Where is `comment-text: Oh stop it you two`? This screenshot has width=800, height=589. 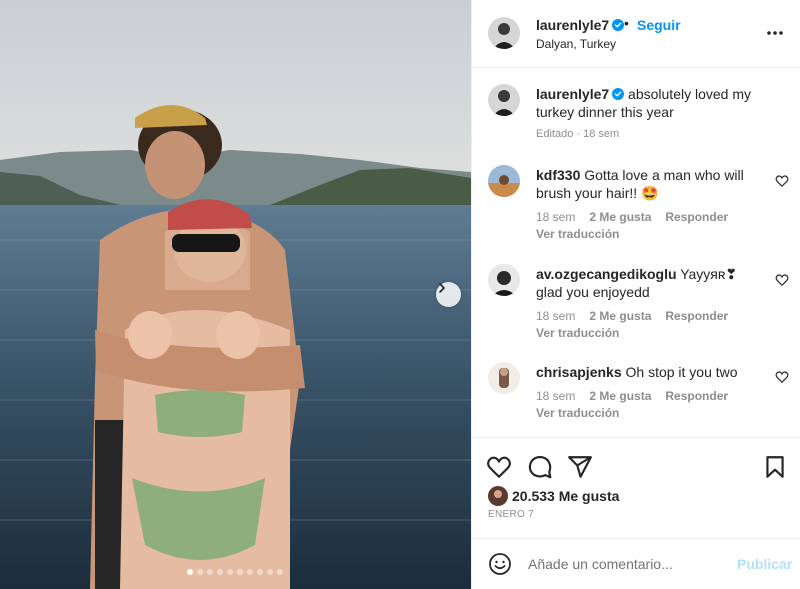
comment-text: Oh stop it you two is located at coordinates (681, 372).